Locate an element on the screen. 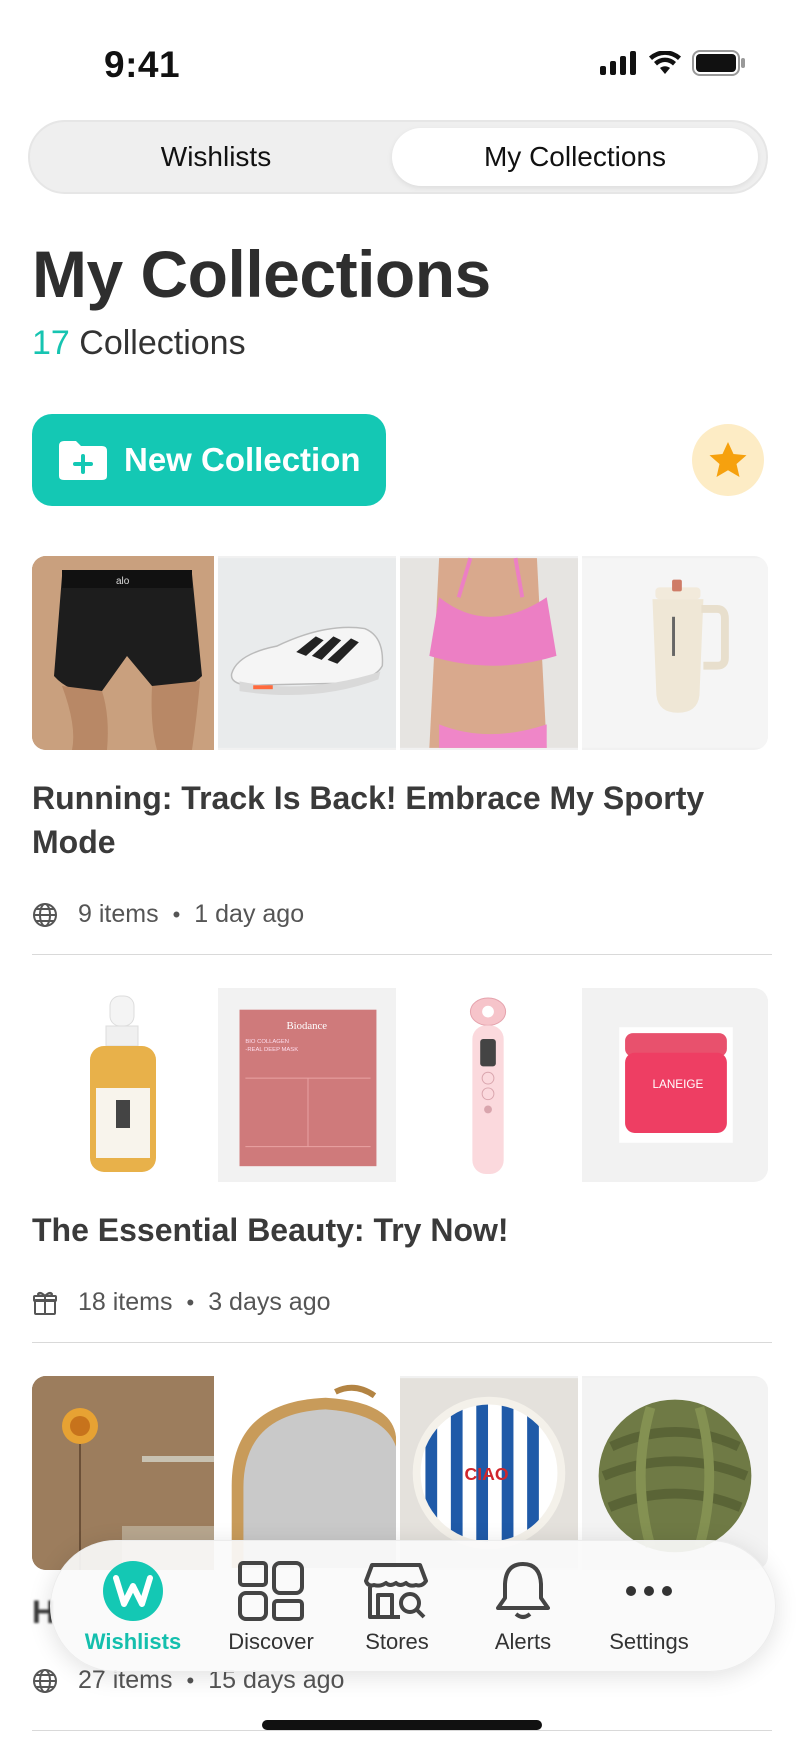 This screenshot has width=804, height=1748. collection-item-count: 18 items is located at coordinates (125, 1302).